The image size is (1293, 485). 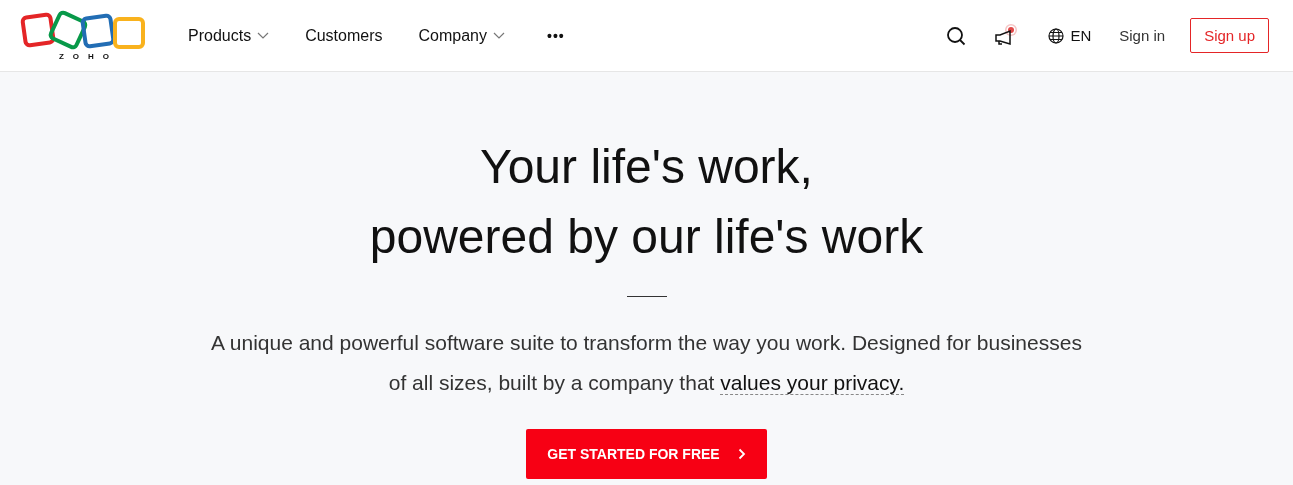 What do you see at coordinates (646, 363) in the screenshot?
I see `hero-description: A unique and powerful software suite to transform the way you work. Designed for businesses of all sizes, built by a company that values your privacy.` at bounding box center [646, 363].